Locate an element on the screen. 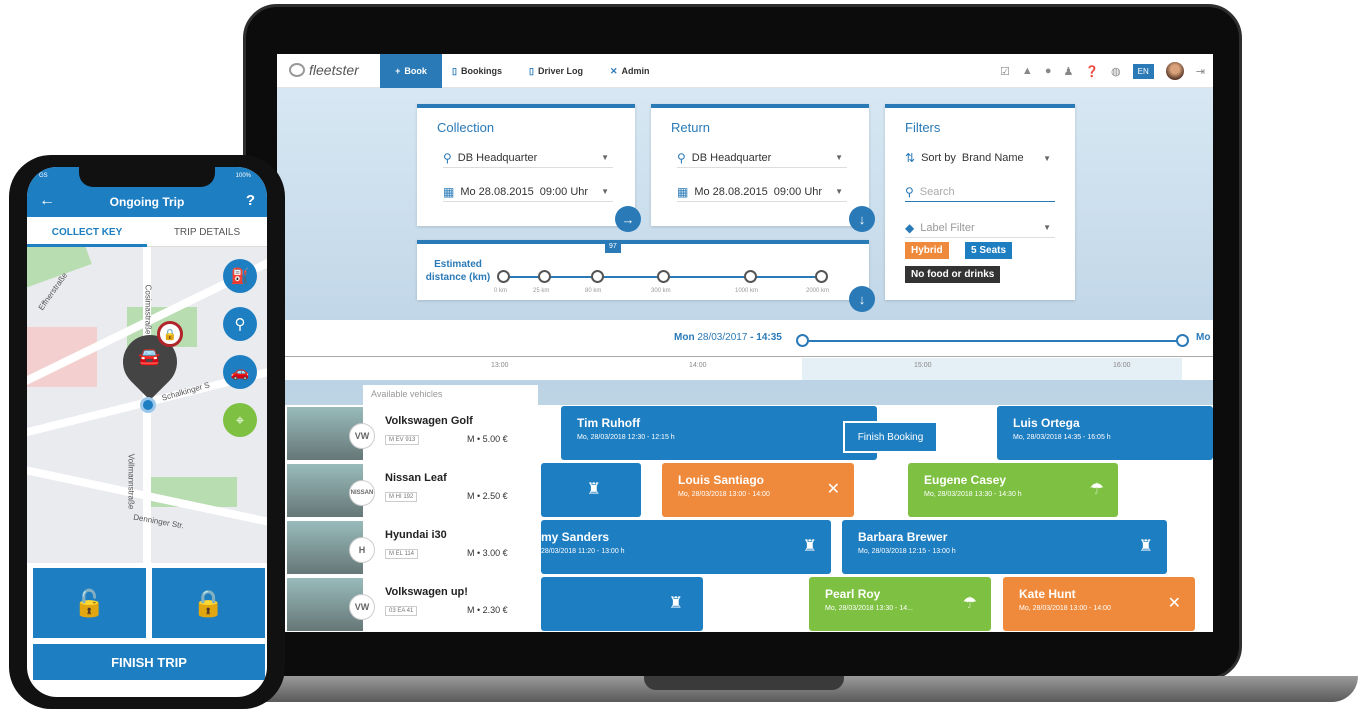  vehicle-name: Nissan Leaf is located at coordinates (416, 478).